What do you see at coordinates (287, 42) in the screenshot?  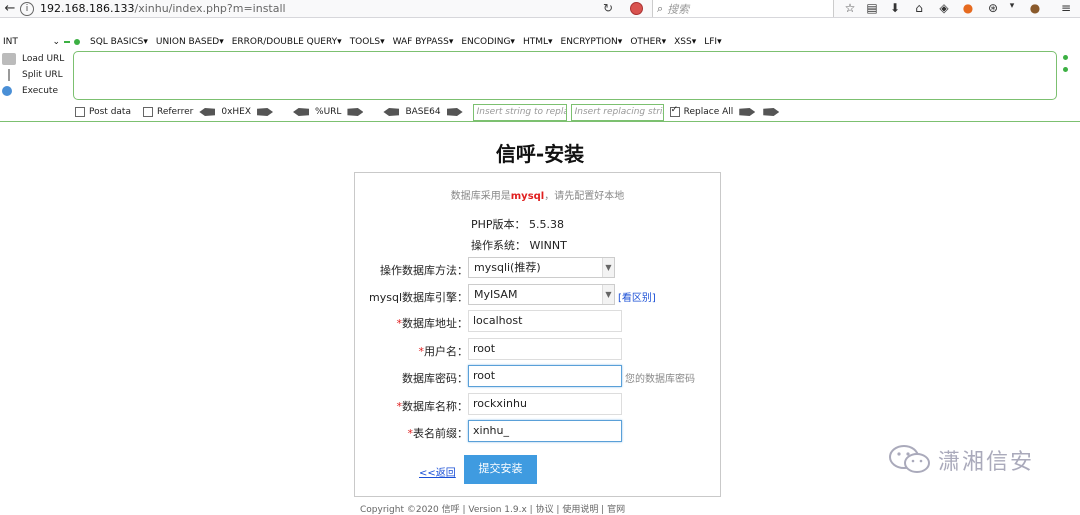 I see `menu-error-double-query: ERROR/DOUBLE QUERY▾` at bounding box center [287, 42].